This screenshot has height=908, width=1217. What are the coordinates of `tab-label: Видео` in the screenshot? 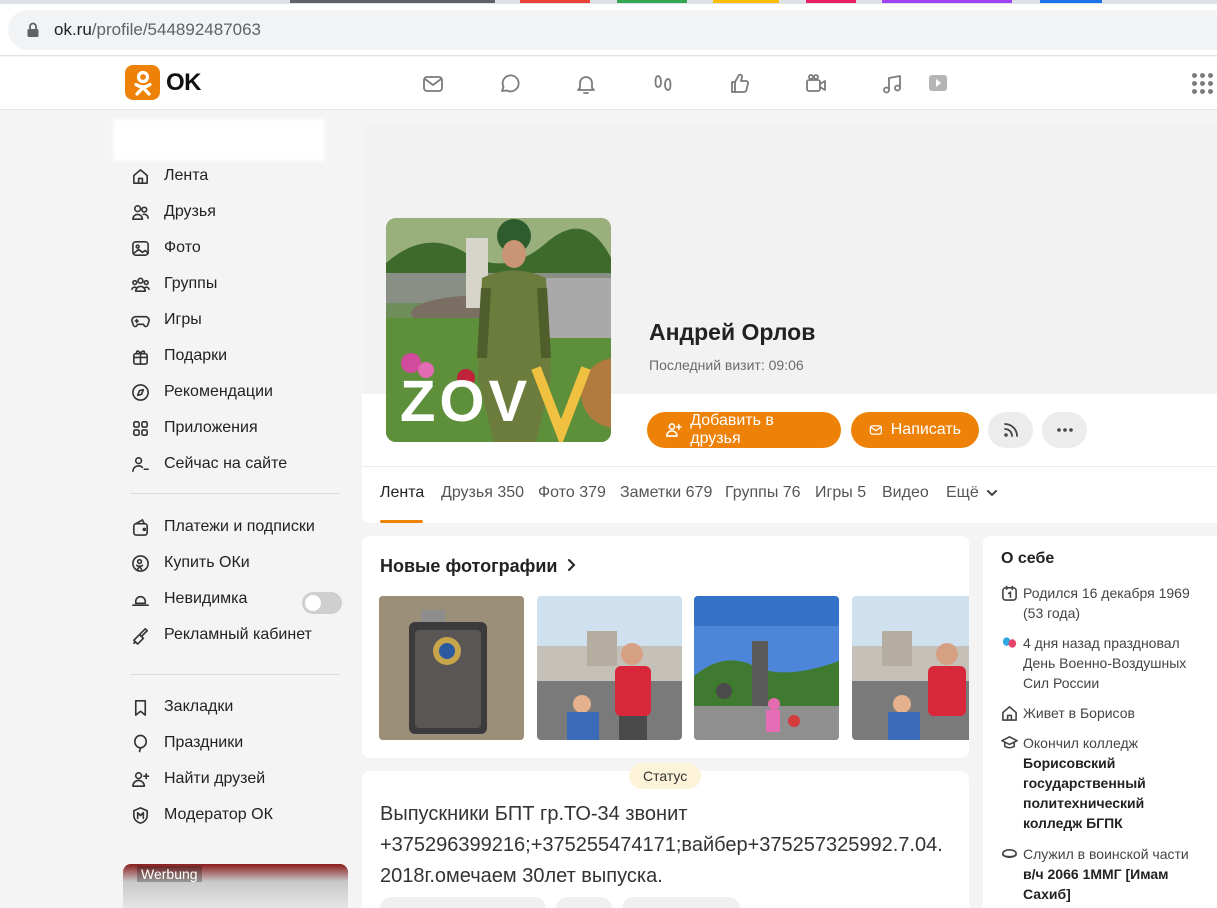 It's located at (905, 492).